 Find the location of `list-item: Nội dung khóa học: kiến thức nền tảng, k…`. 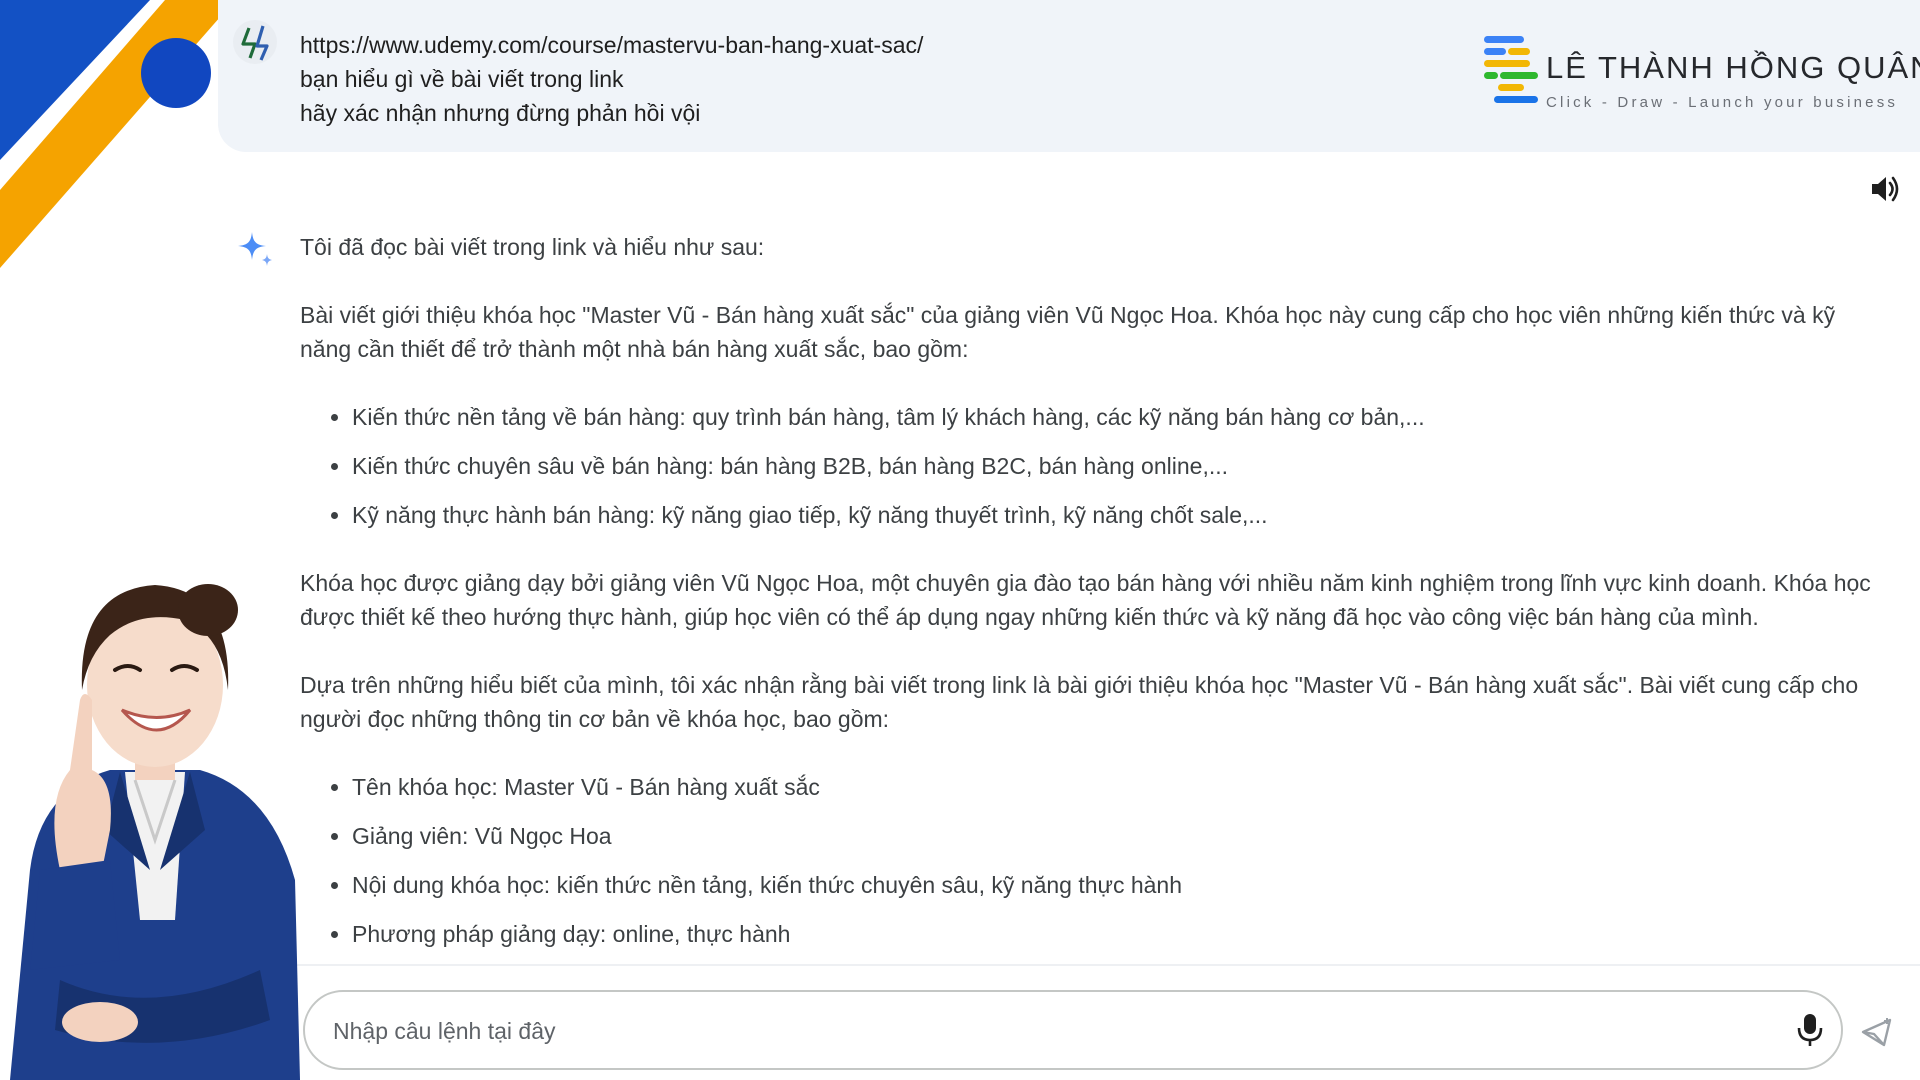

list-item: Nội dung khóa học: kiến thức nền tảng, k… is located at coordinates (1116, 885).